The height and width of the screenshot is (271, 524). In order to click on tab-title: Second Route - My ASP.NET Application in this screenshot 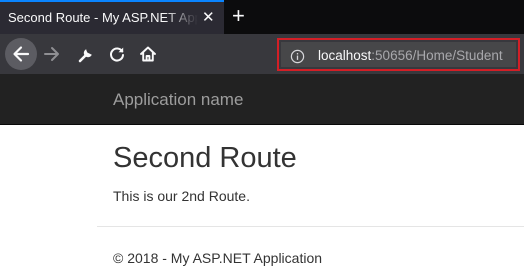, I will do `click(103, 17)`.